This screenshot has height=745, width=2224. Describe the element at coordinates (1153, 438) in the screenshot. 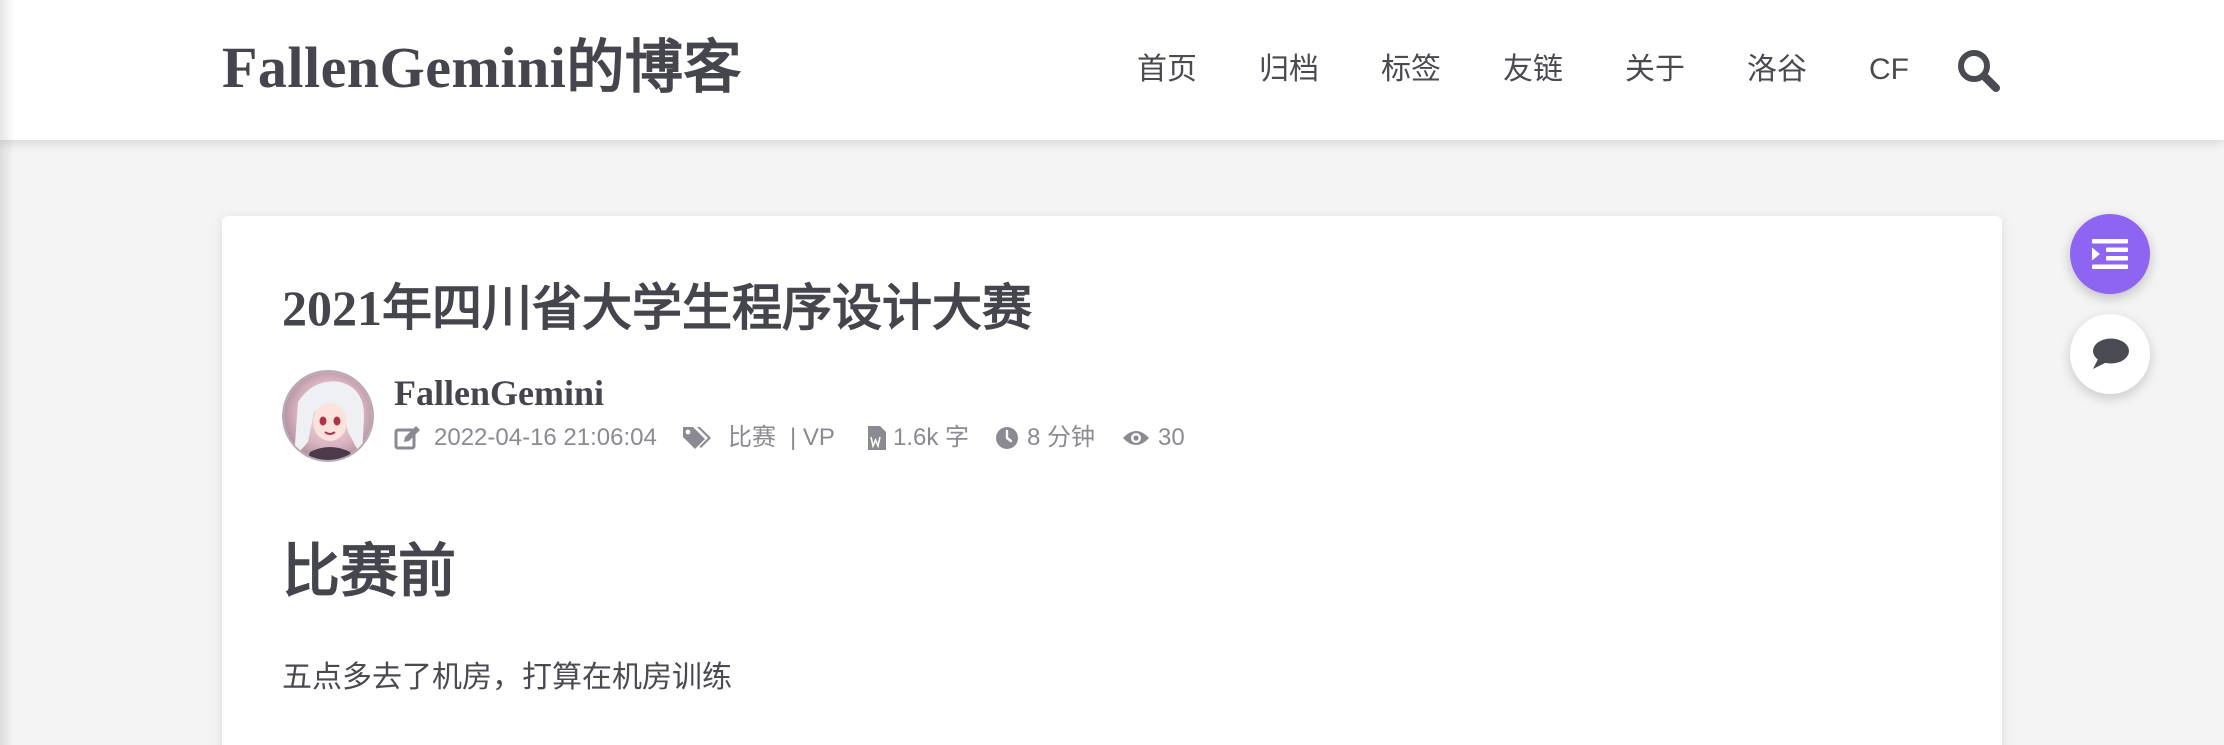

I see `meta-views: 30` at that location.